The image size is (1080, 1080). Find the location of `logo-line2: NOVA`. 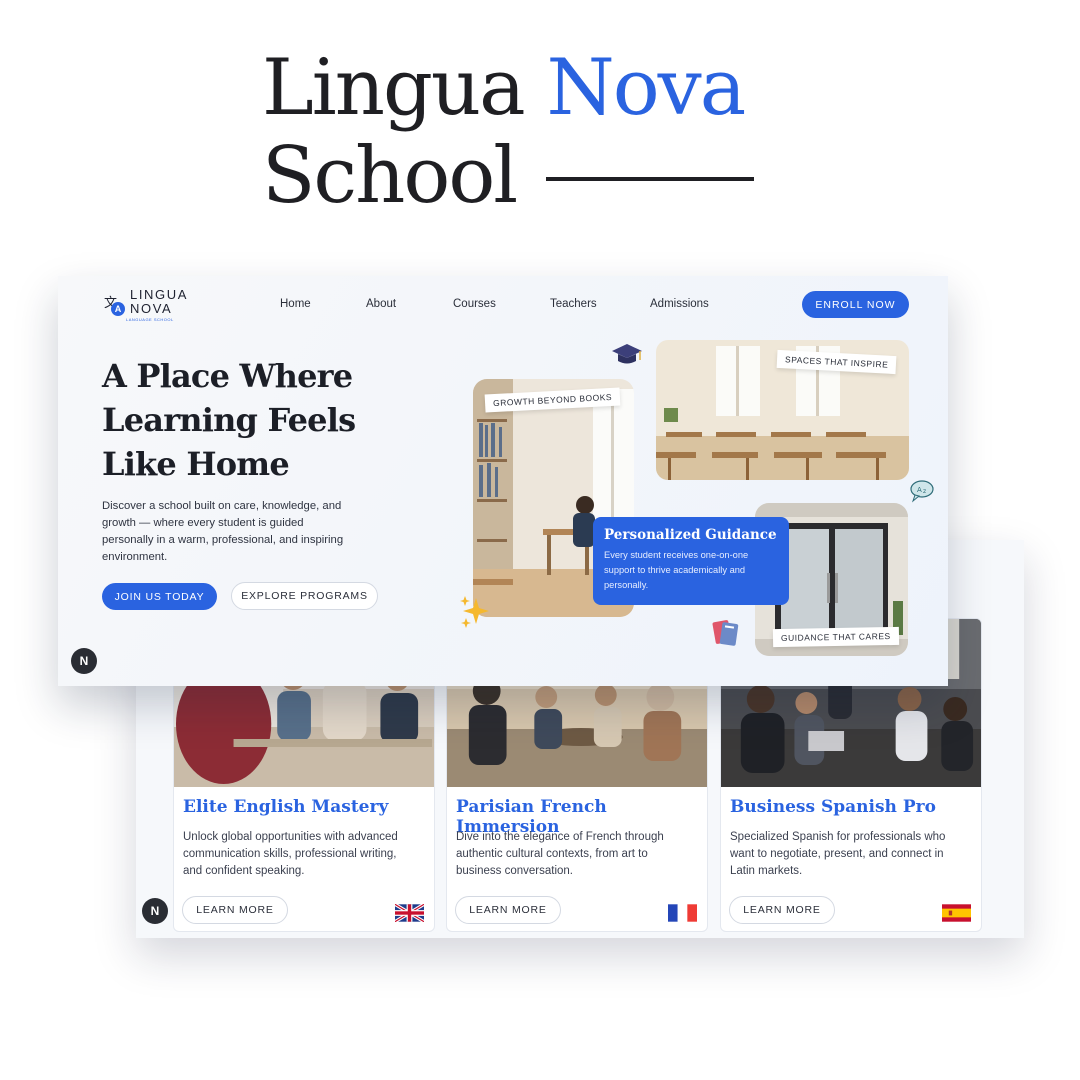

logo-line2: NOVA is located at coordinates (151, 308).